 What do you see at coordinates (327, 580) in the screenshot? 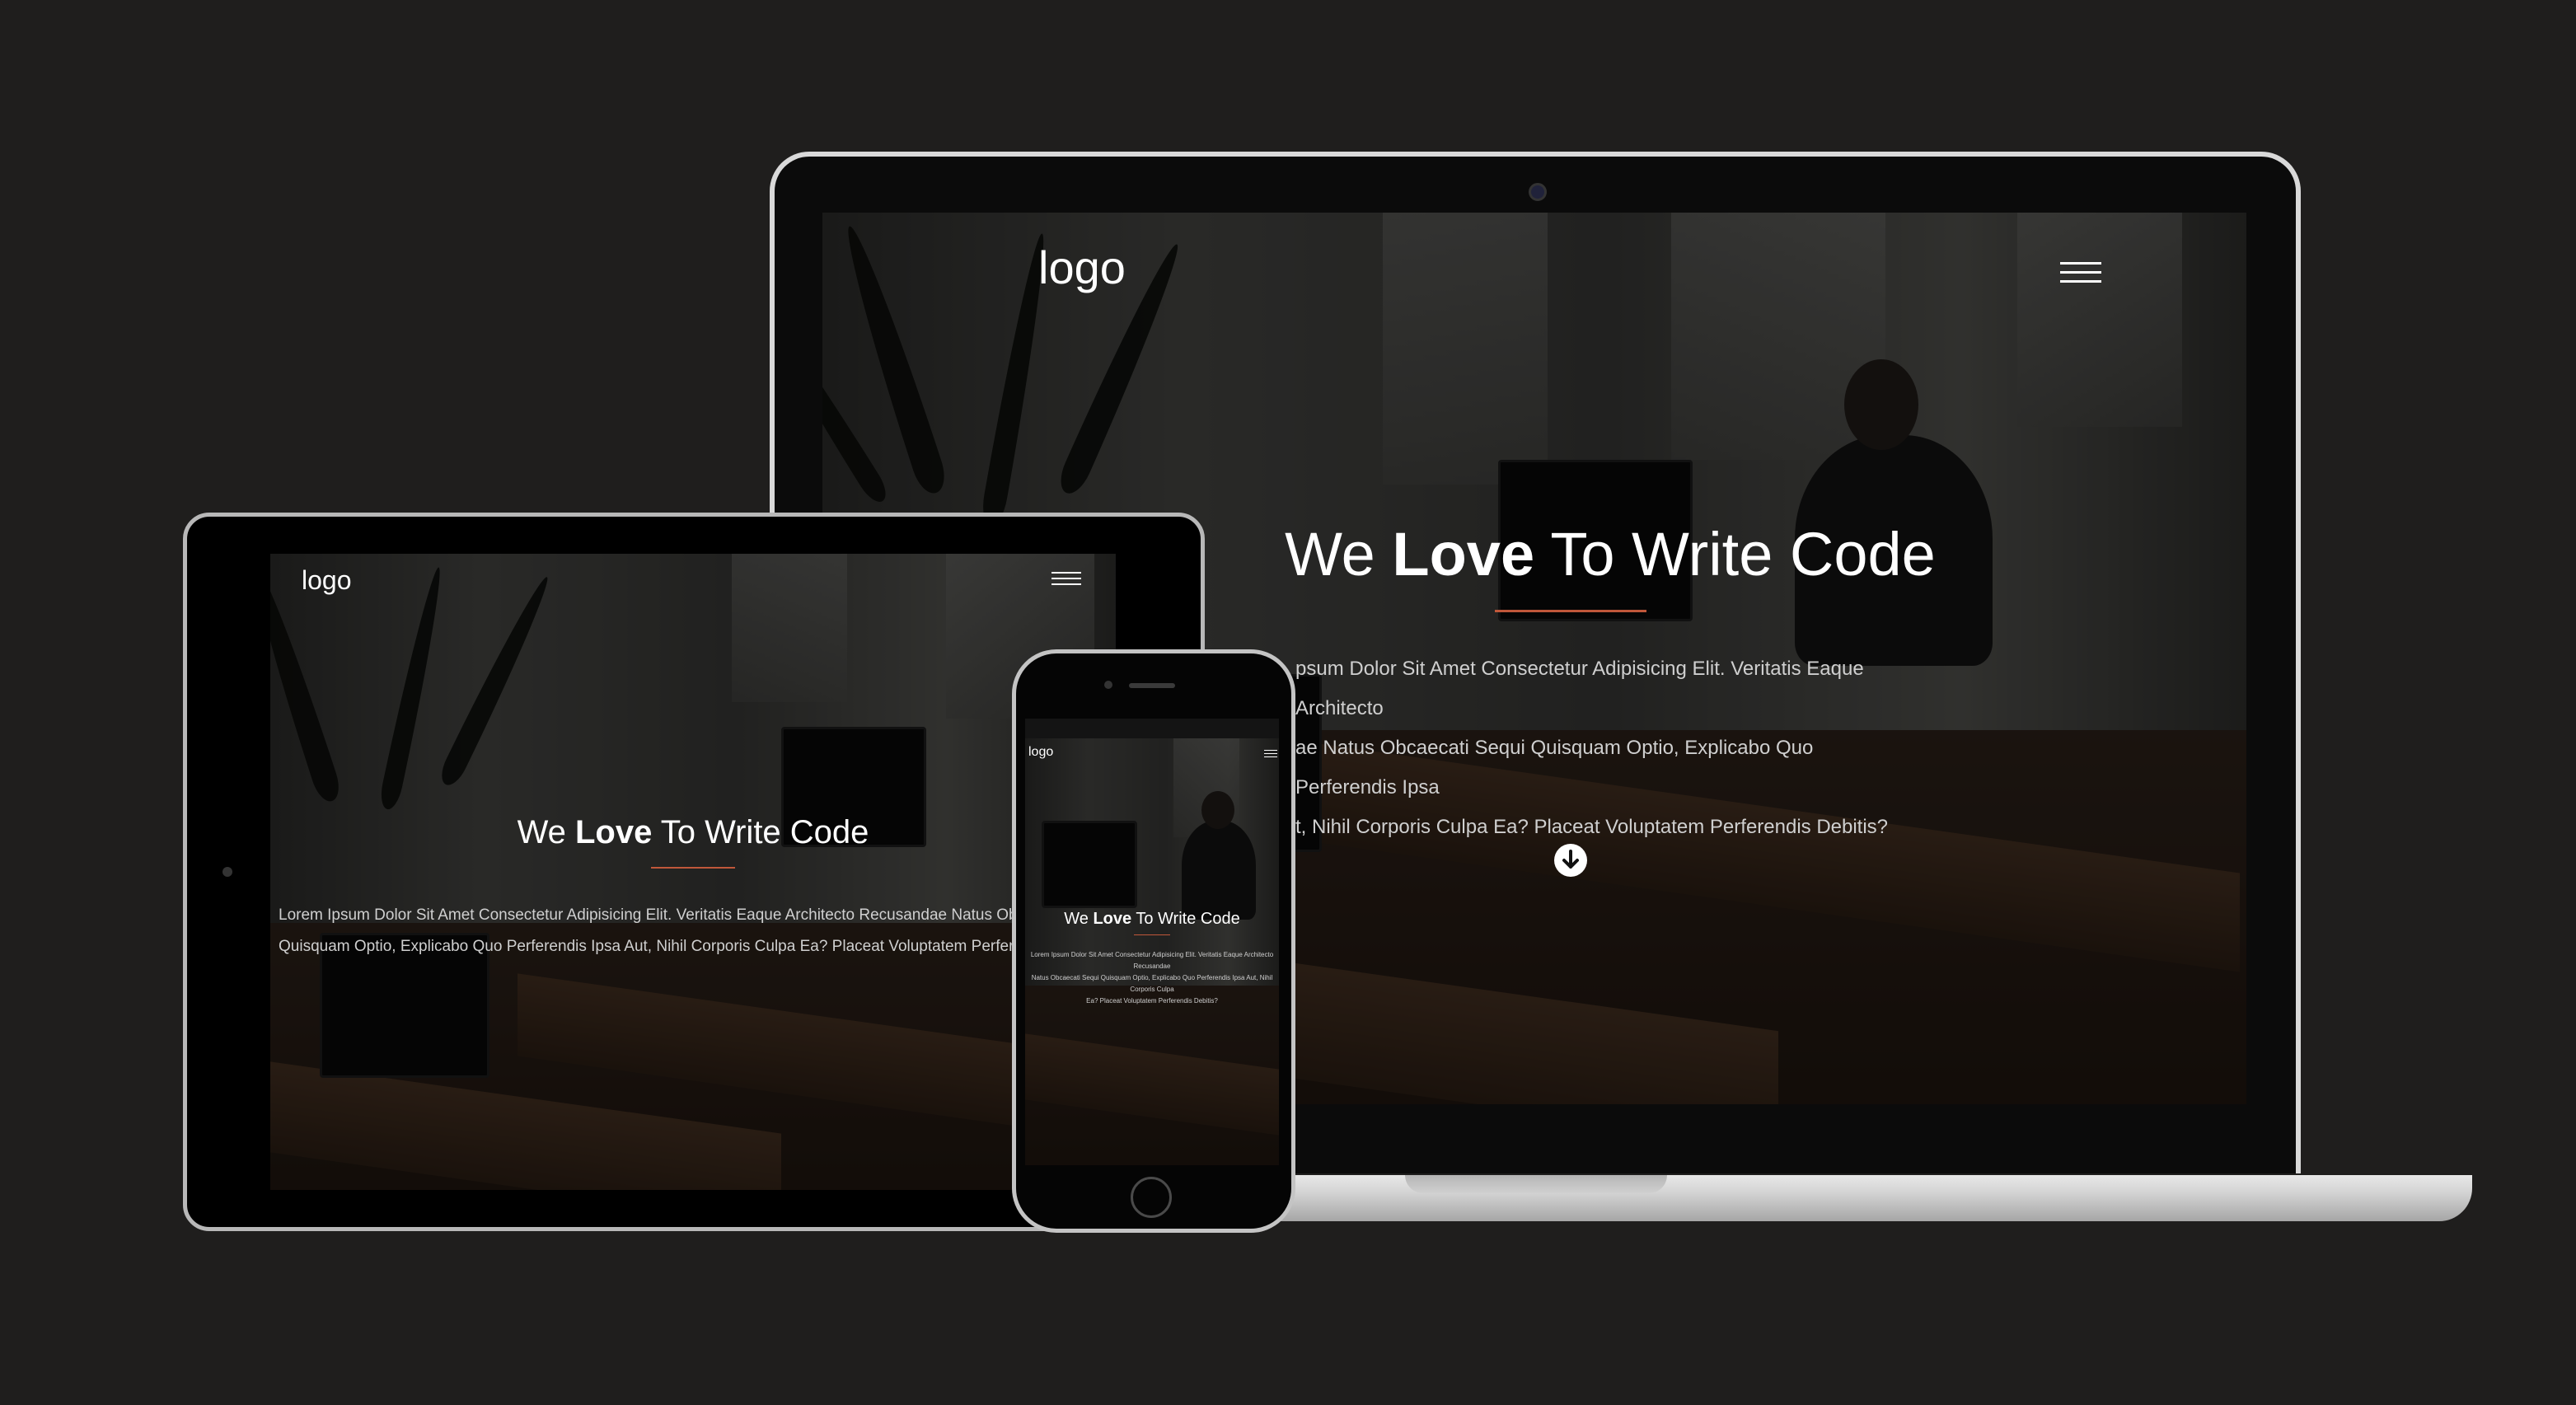
I see `tablet-logo: logo` at bounding box center [327, 580].